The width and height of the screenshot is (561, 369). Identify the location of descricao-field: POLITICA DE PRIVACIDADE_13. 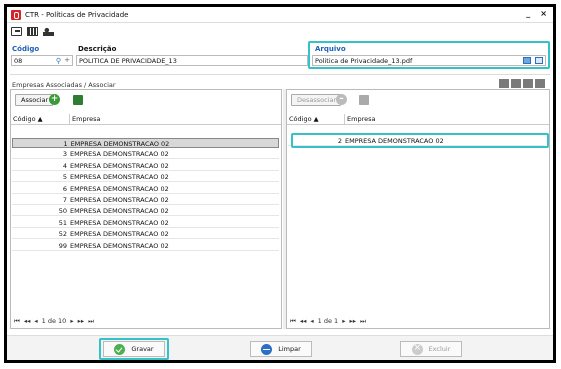
(192, 60).